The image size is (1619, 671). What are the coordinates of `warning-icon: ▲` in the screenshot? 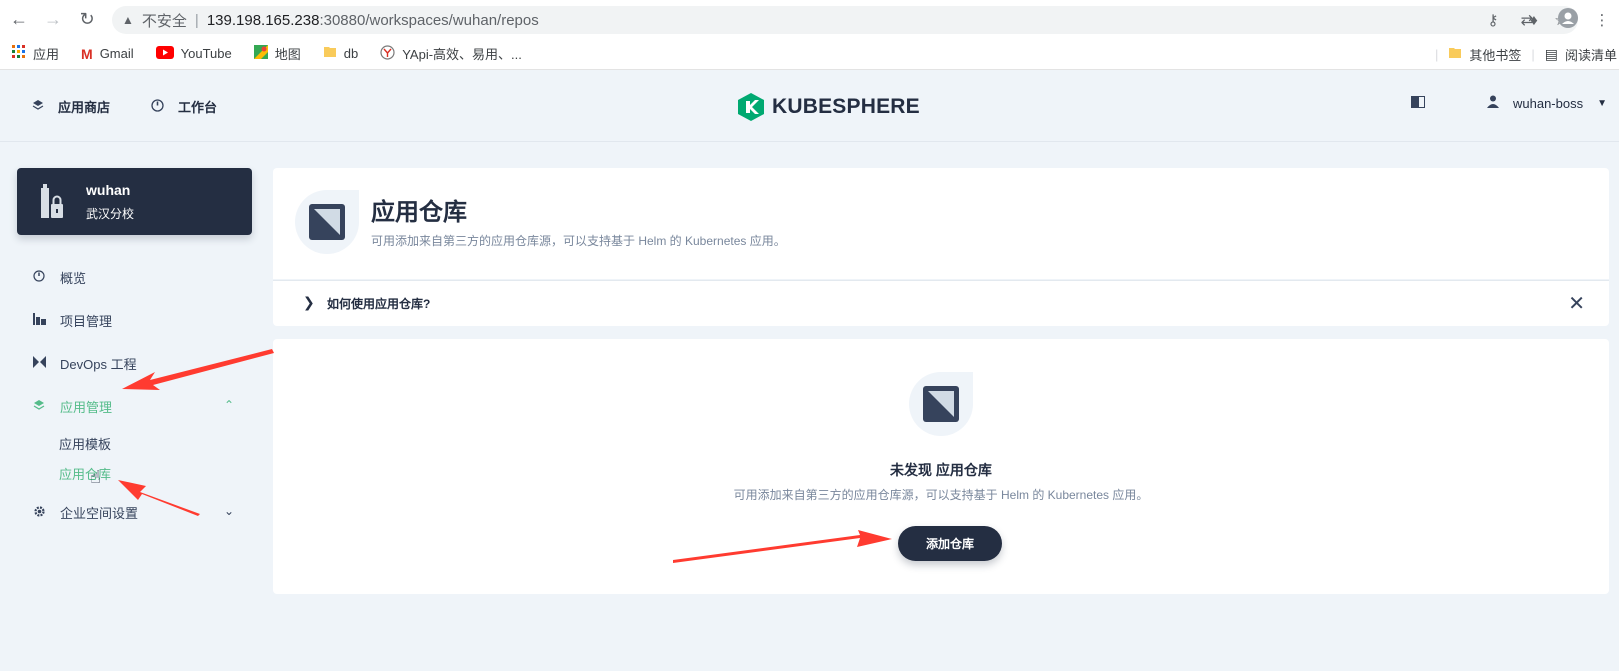 It's located at (128, 20).